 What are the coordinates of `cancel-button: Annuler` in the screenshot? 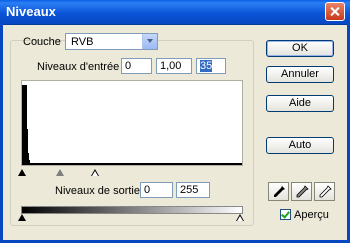 It's located at (300, 74).